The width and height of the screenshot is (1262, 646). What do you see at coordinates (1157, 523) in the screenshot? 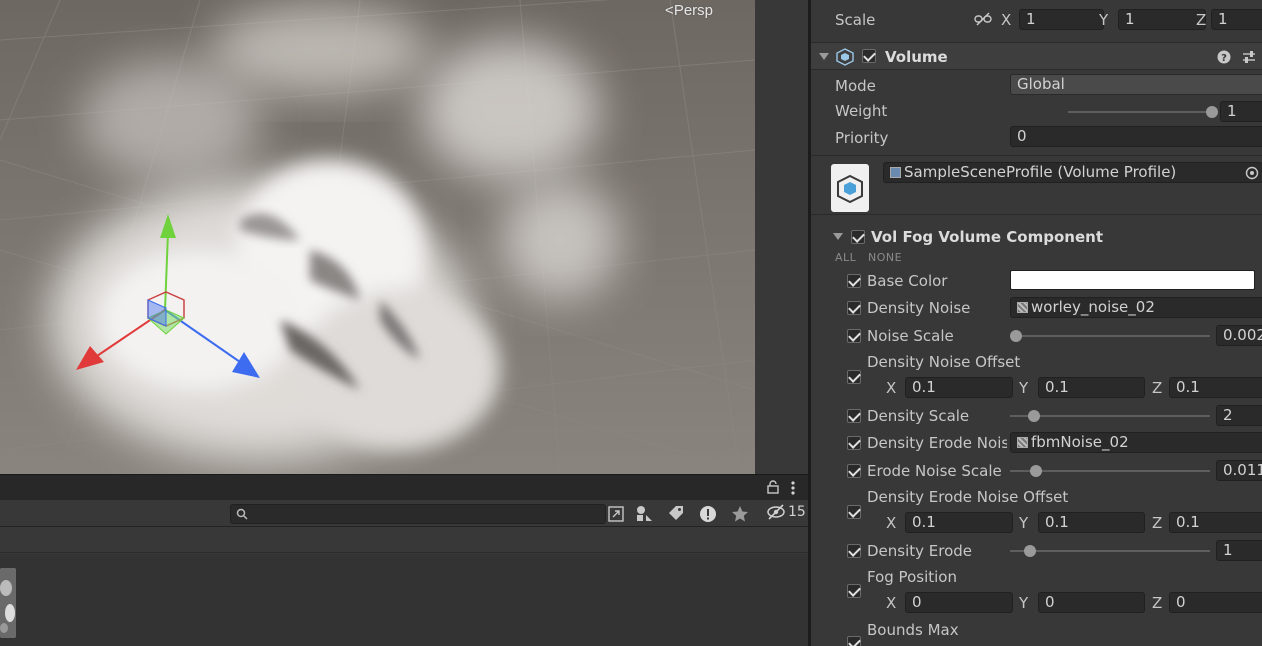
I see `deno-z-label: Z` at bounding box center [1157, 523].